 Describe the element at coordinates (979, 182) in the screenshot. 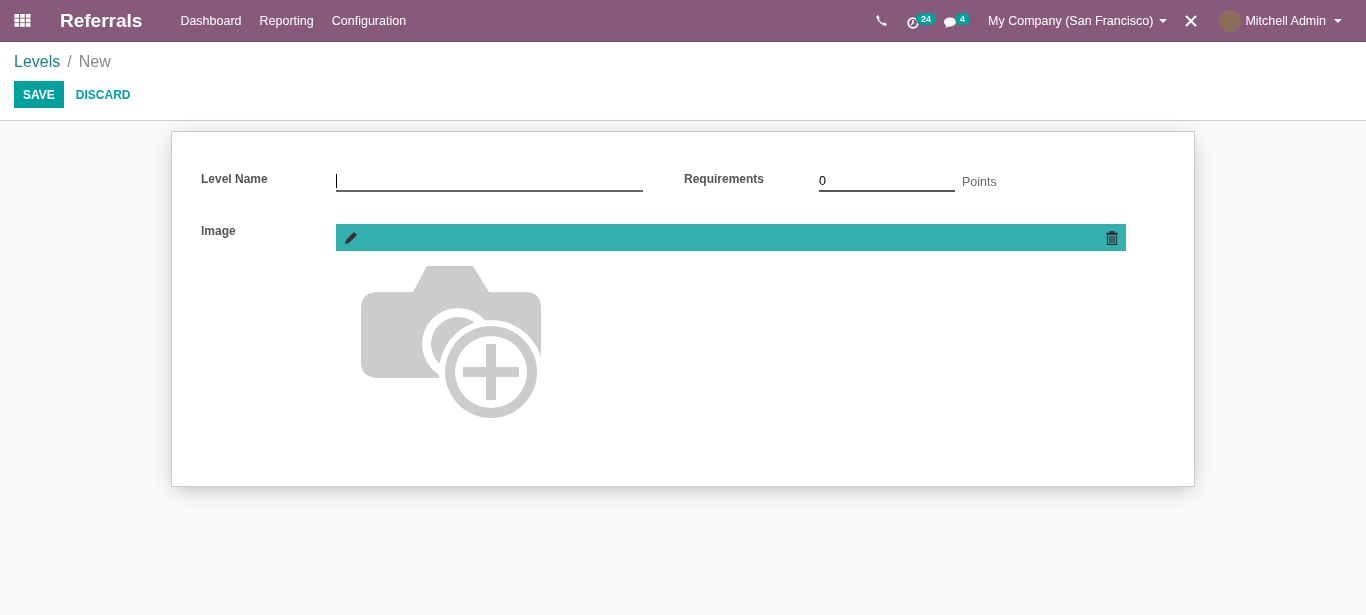

I see `unit-label: Points` at that location.